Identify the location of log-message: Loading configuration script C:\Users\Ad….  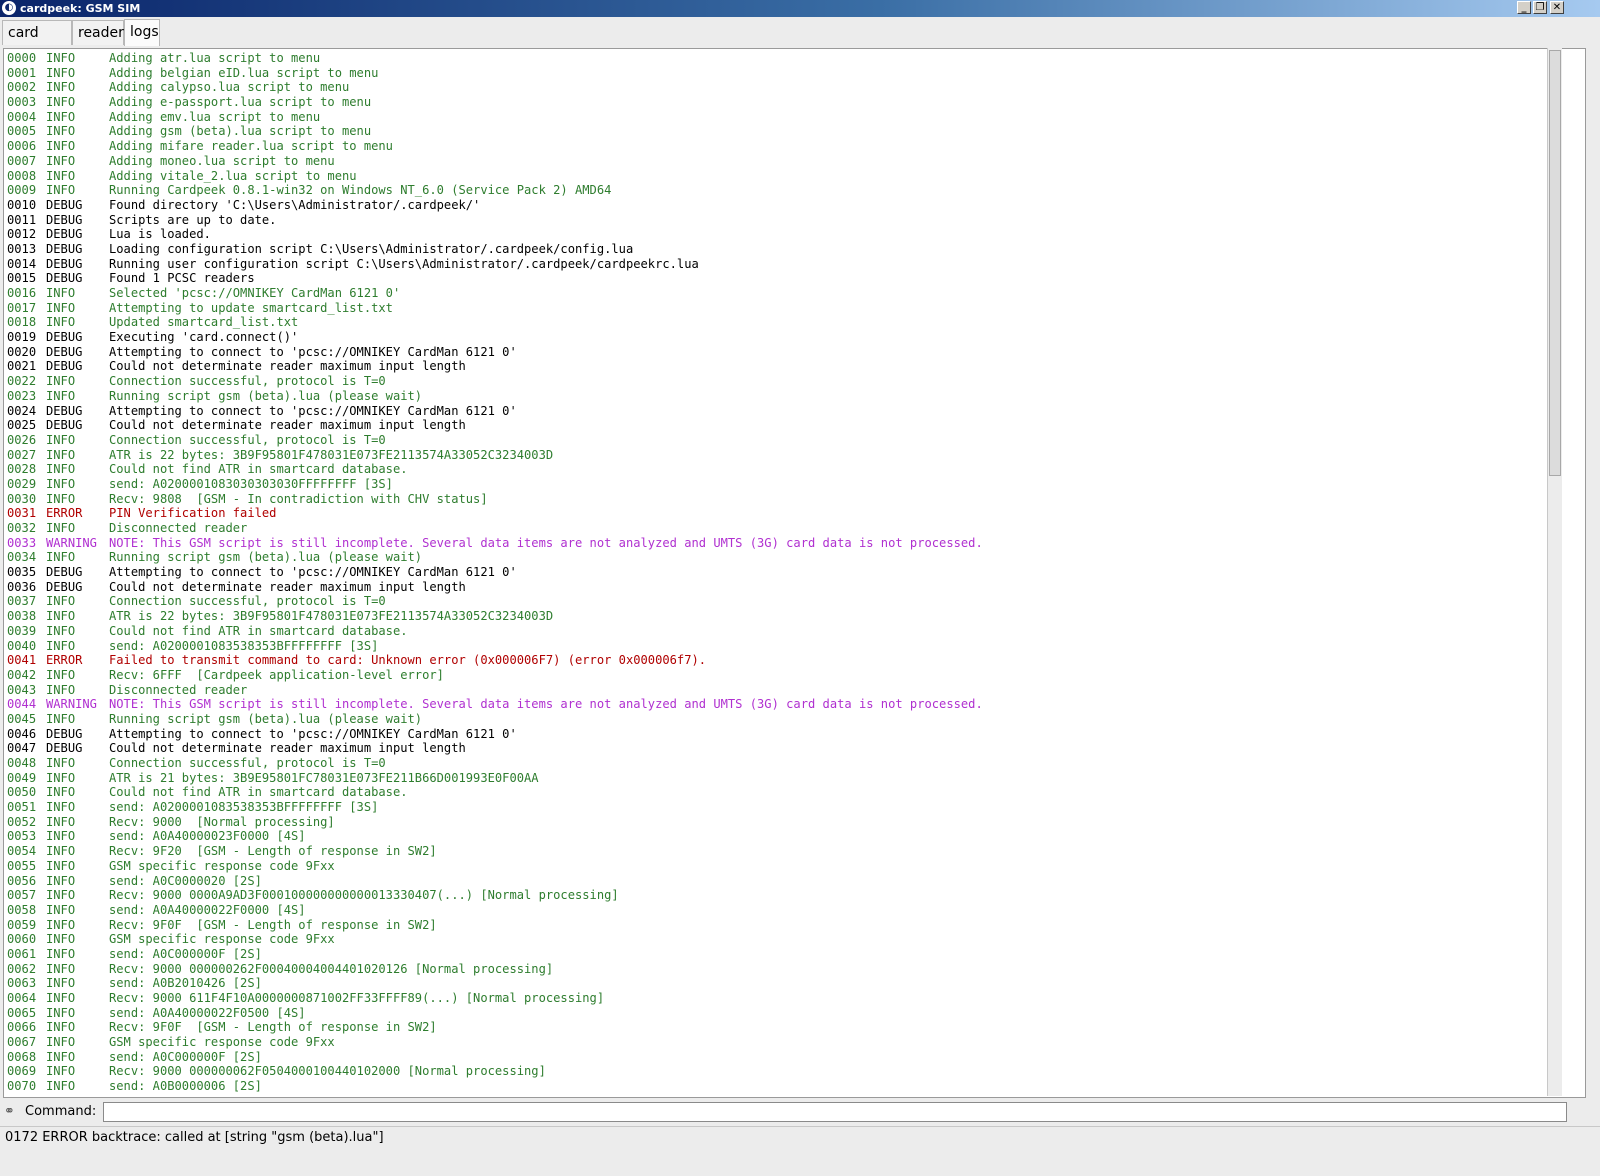
(371, 248).